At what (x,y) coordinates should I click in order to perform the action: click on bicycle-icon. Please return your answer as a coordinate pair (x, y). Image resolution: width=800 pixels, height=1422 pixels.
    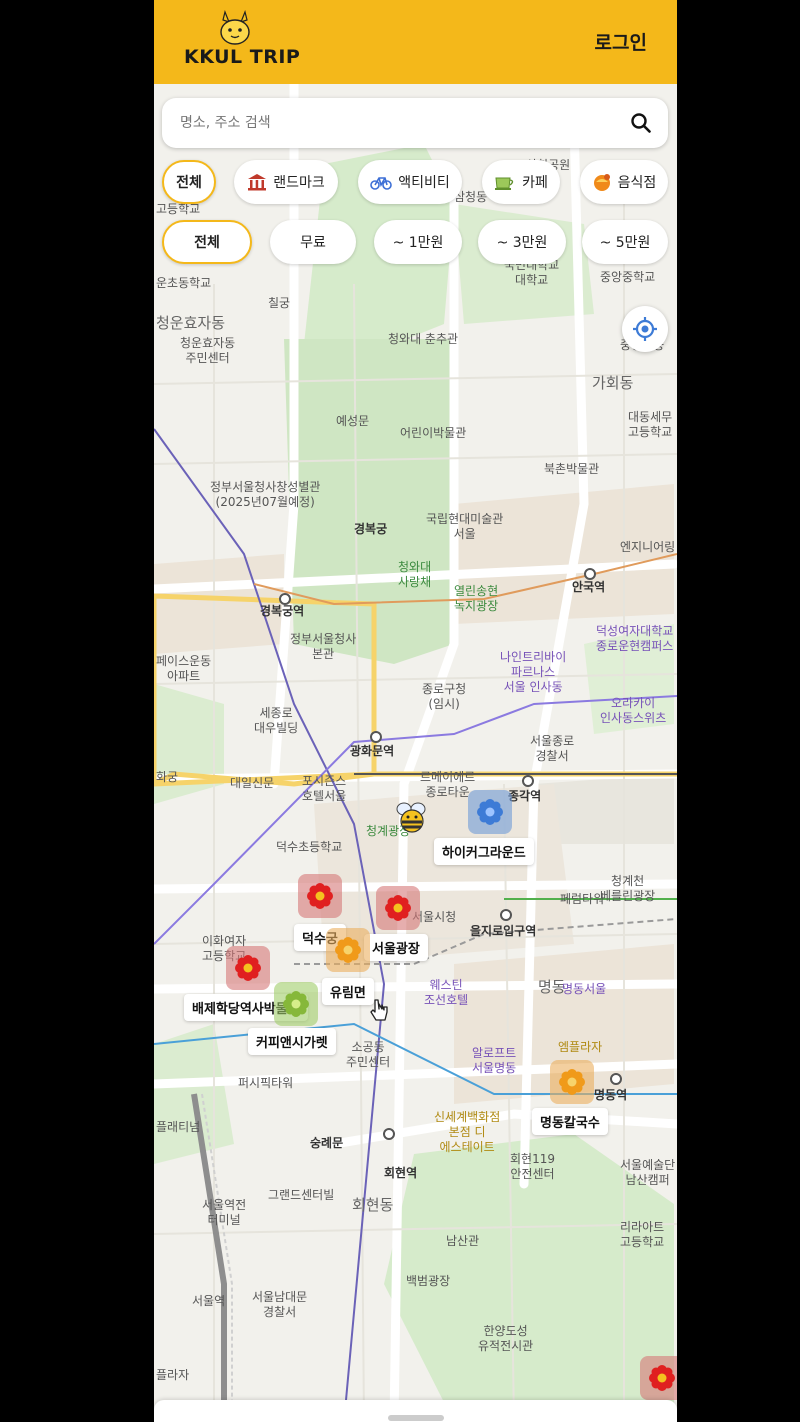
    Looking at the image, I should click on (381, 182).